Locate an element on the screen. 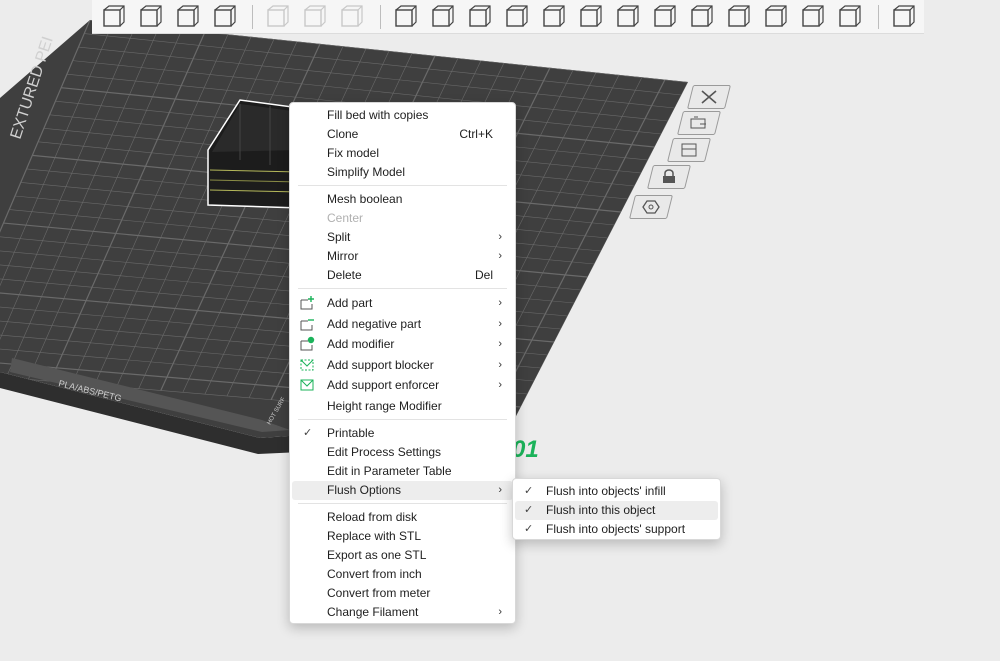 The width and height of the screenshot is (1000, 661). menu-reload-from-disk: Reload from disk is located at coordinates (402, 517).